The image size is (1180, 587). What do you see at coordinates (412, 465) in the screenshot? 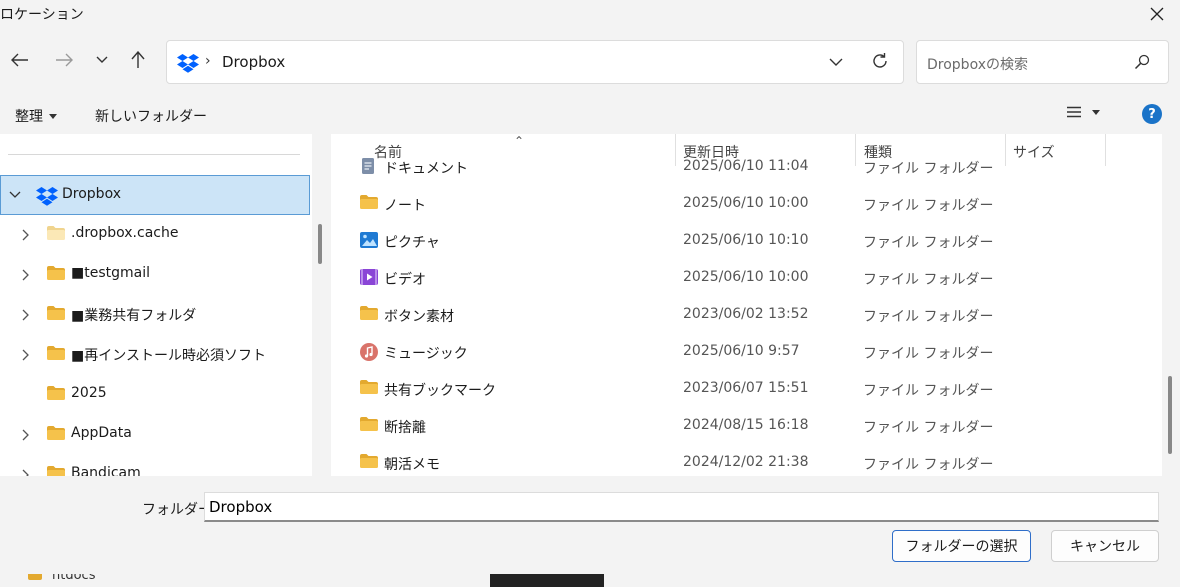
I see `file-name: 朝活メモ` at bounding box center [412, 465].